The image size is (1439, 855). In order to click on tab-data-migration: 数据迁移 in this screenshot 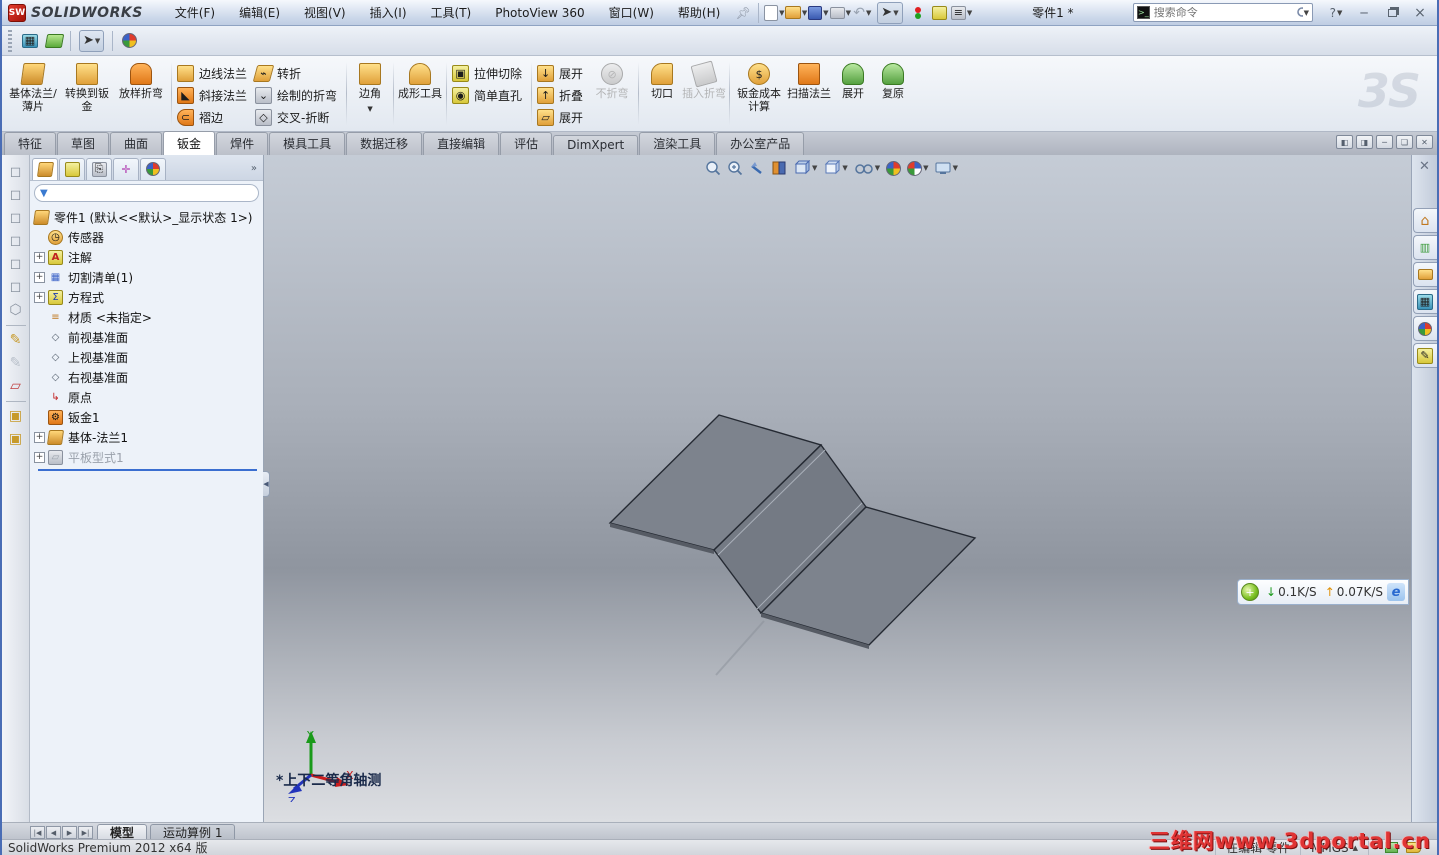, I will do `click(384, 143)`.